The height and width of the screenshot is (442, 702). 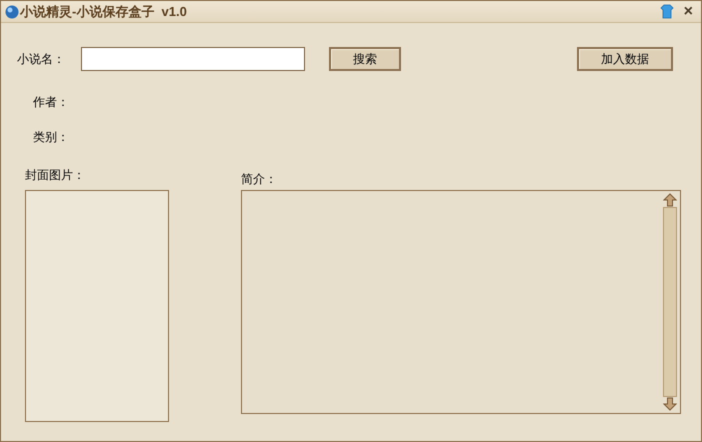 I want to click on down-arrow-icon, so click(x=670, y=404).